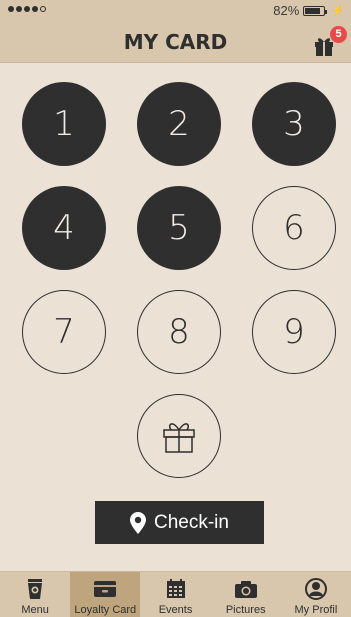 This screenshot has height=617, width=351. Describe the element at coordinates (315, 10) in the screenshot. I see `battery-icon` at that location.